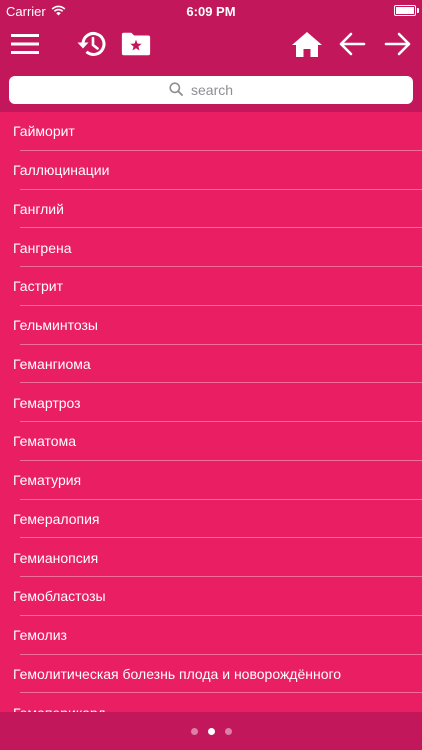 The height and width of the screenshot is (750, 422). Describe the element at coordinates (38, 286) in the screenshot. I see `list-item-label: Гастрит` at that location.